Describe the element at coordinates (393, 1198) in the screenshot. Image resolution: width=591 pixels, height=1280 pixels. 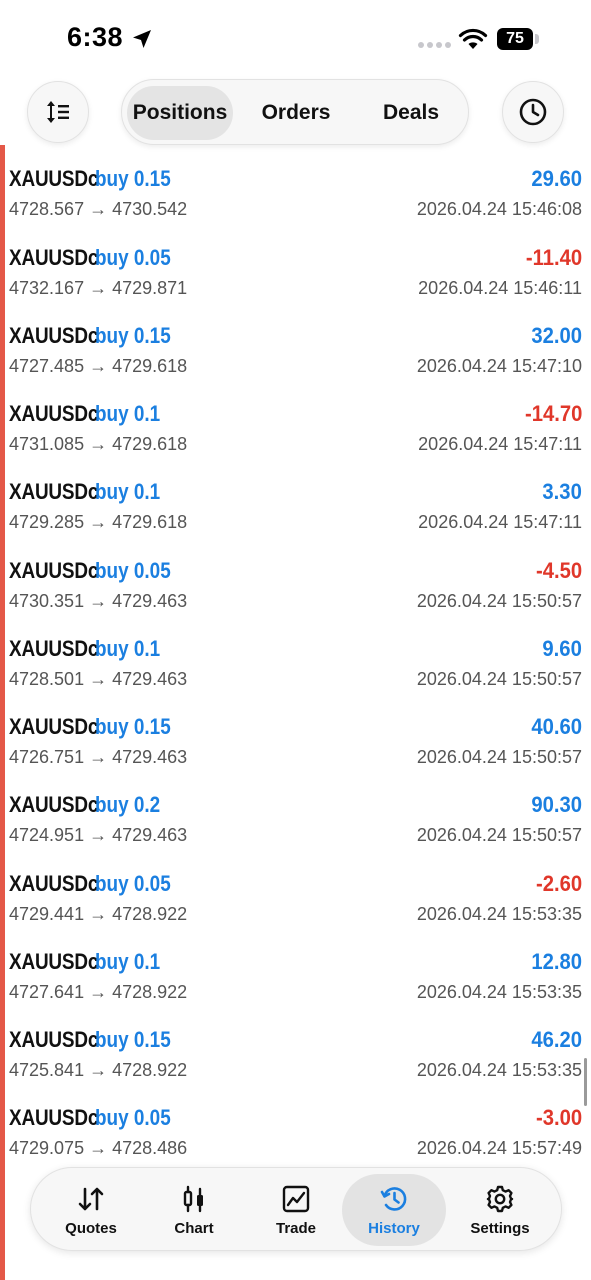
I see `history-clock-icon` at that location.